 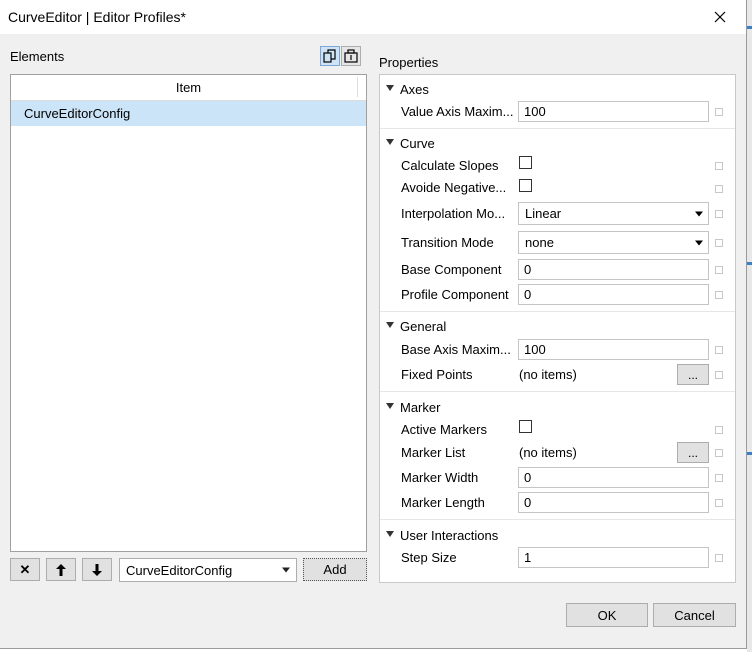 What do you see at coordinates (613, 111) in the screenshot?
I see `value-axis-maximum-input: 100` at bounding box center [613, 111].